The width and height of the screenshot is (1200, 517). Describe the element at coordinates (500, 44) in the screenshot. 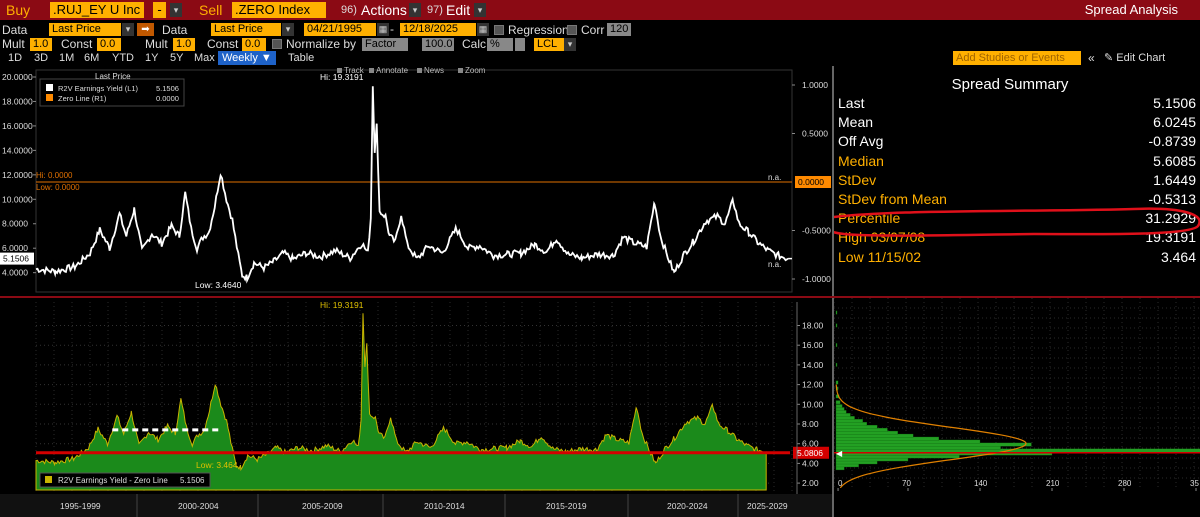

I see `calc-select: %` at that location.